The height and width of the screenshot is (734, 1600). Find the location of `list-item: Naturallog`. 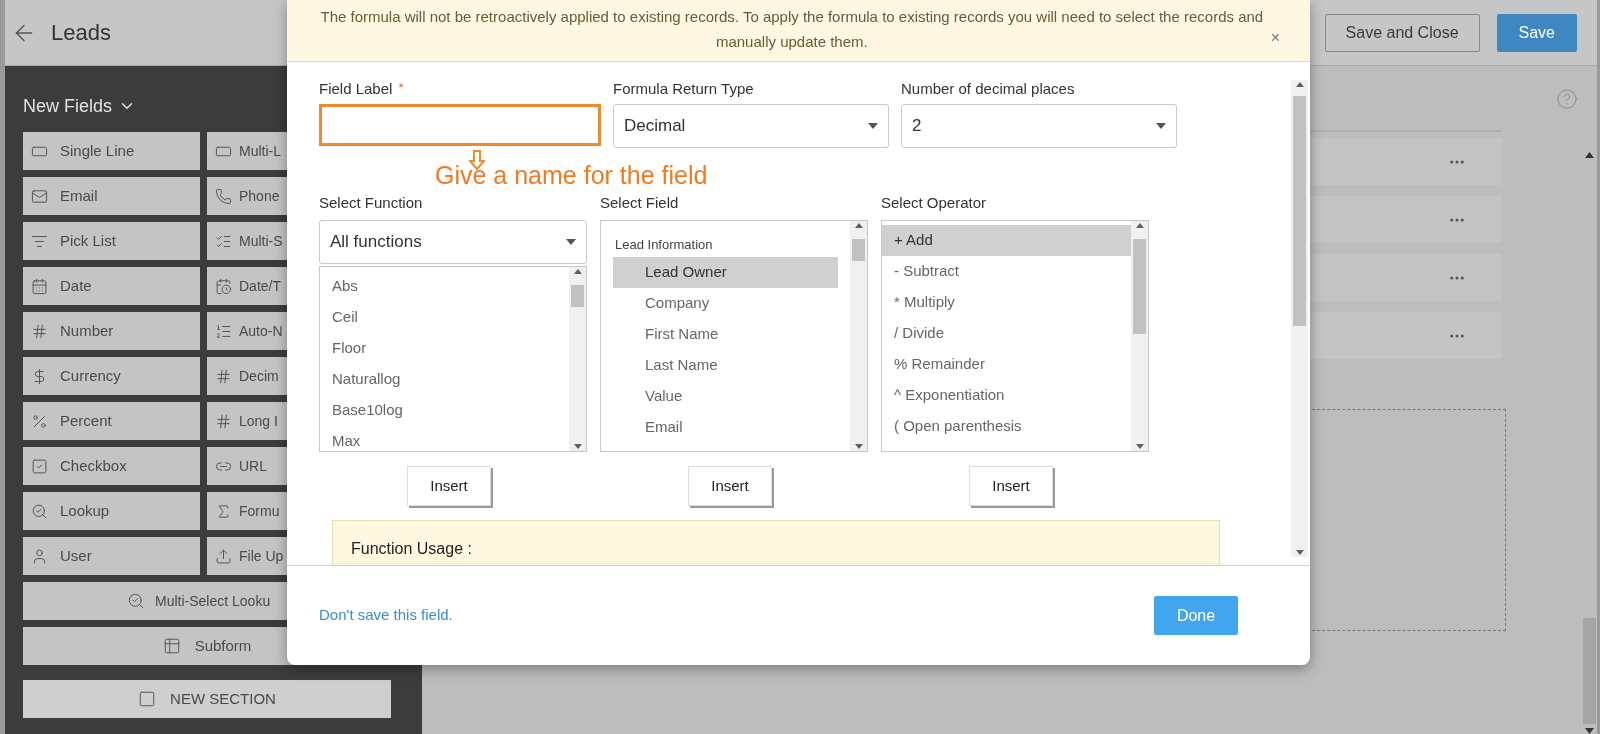

list-item: Naturallog is located at coordinates (444, 379).